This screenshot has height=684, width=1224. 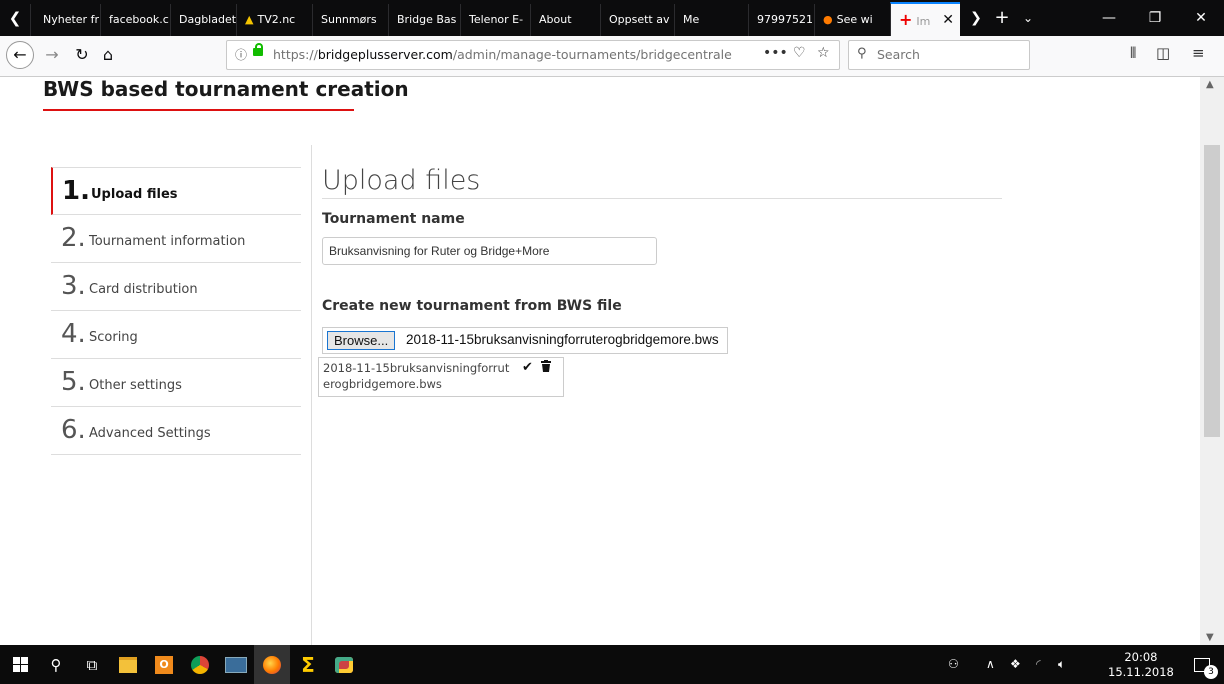 I want to click on step-label: Card distribution, so click(x=143, y=289).